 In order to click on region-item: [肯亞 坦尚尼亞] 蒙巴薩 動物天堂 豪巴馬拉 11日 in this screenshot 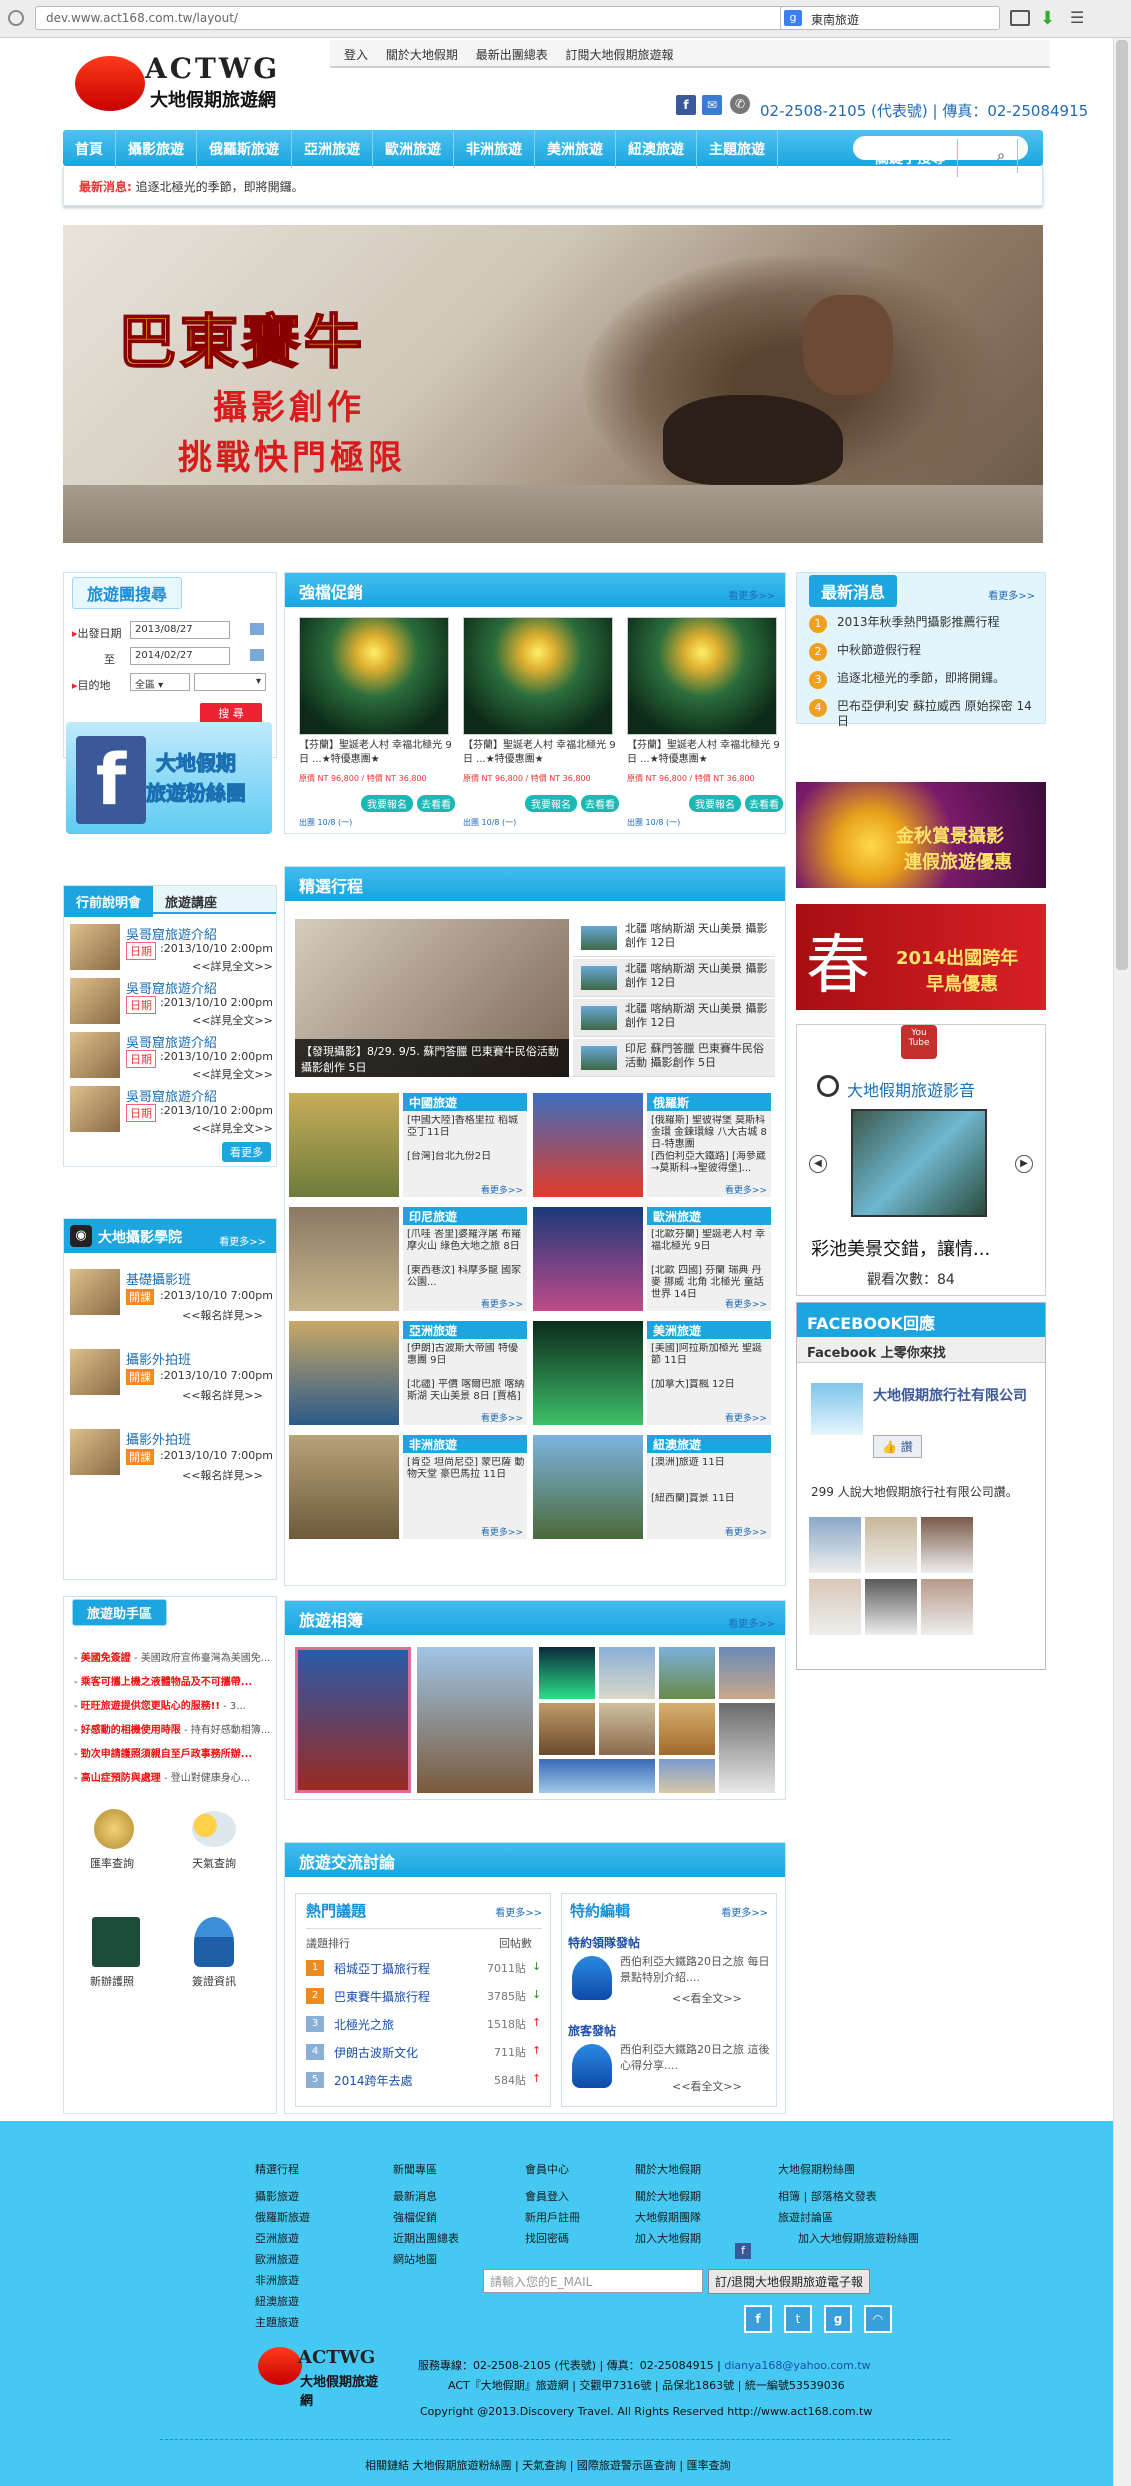, I will do `click(466, 1469)`.